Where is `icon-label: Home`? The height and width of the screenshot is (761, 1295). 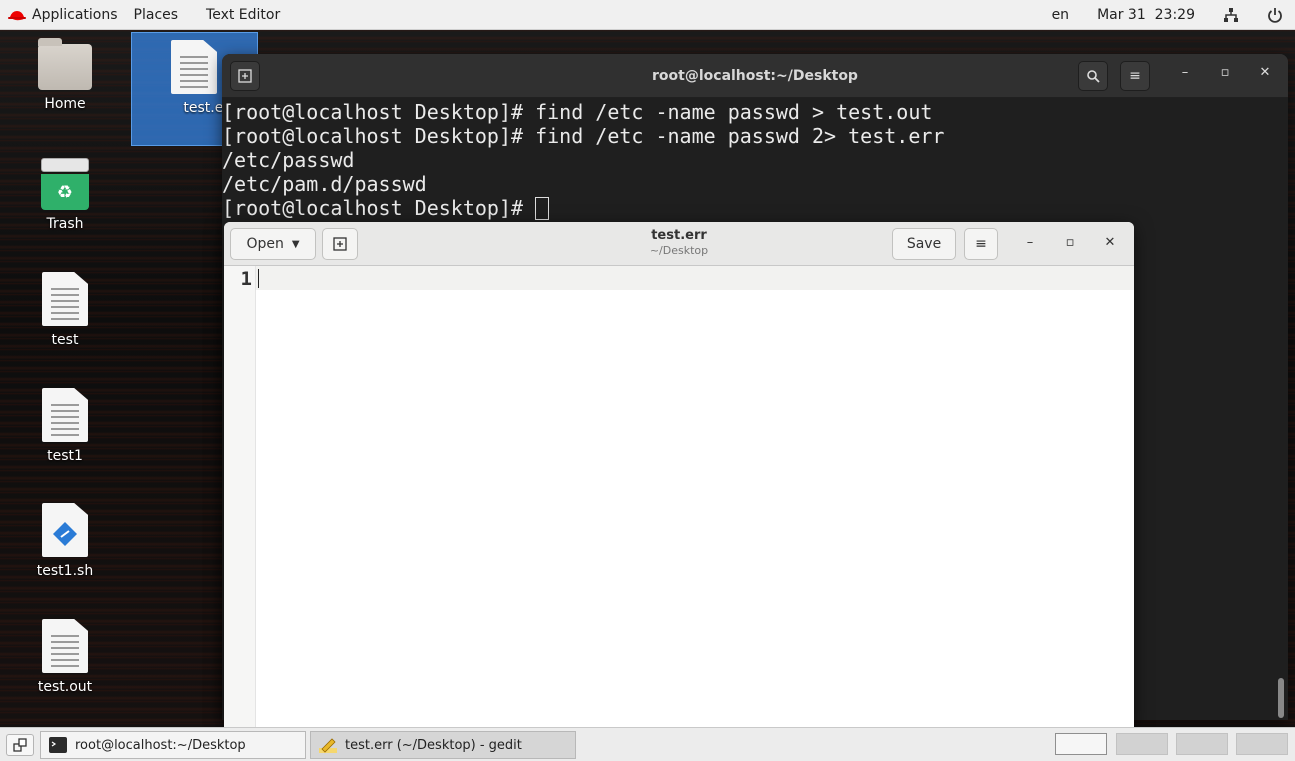
icon-label: Home is located at coordinates (65, 104).